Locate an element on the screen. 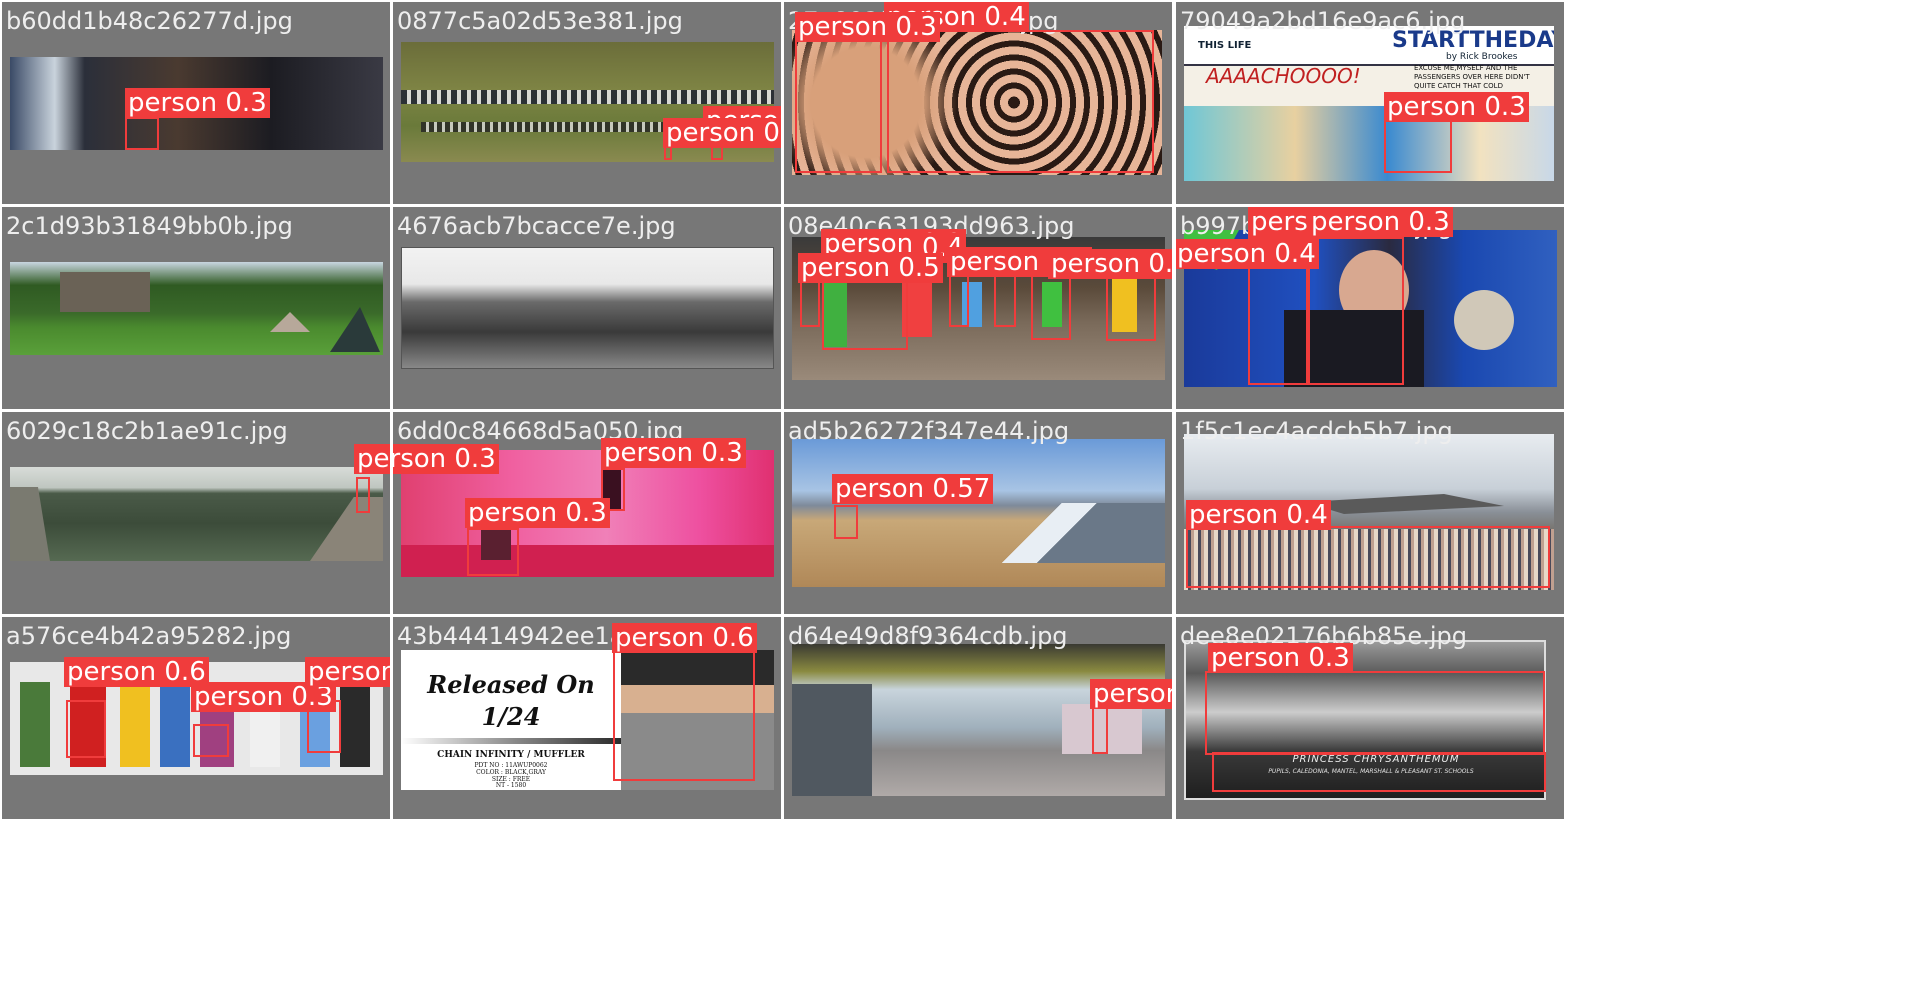 The image size is (1920, 1008). detection-label: person 0.5 is located at coordinates (870, 268).